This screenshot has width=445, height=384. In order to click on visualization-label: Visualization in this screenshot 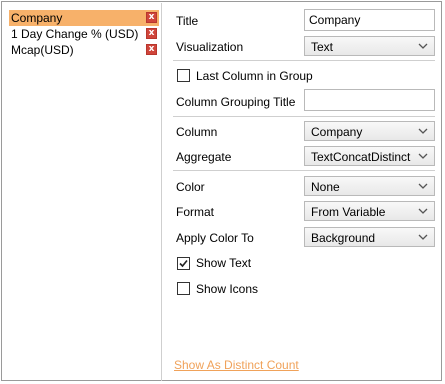, I will do `click(210, 47)`.